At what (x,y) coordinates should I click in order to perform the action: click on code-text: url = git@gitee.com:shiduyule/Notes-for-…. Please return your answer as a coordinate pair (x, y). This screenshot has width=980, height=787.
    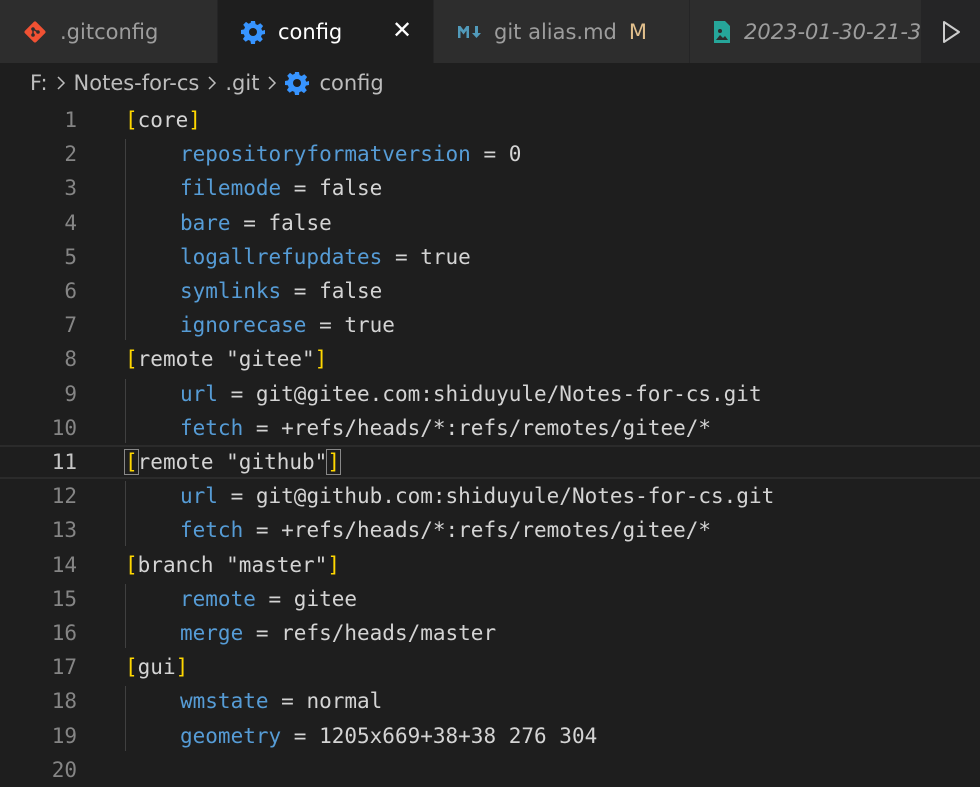
    Looking at the image, I should click on (443, 394).